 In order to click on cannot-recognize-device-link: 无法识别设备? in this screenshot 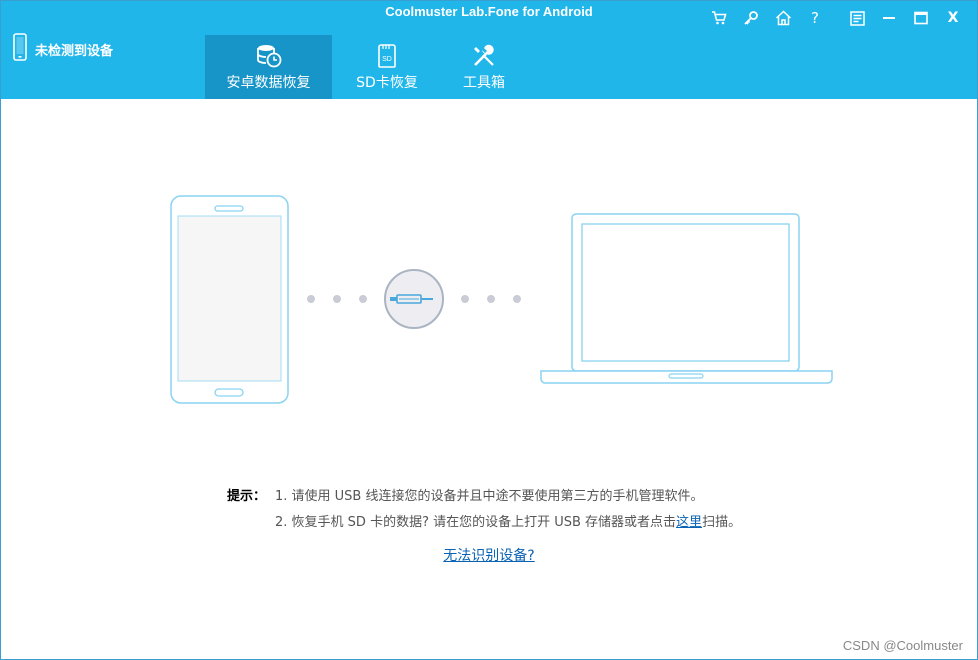, I will do `click(488, 556)`.